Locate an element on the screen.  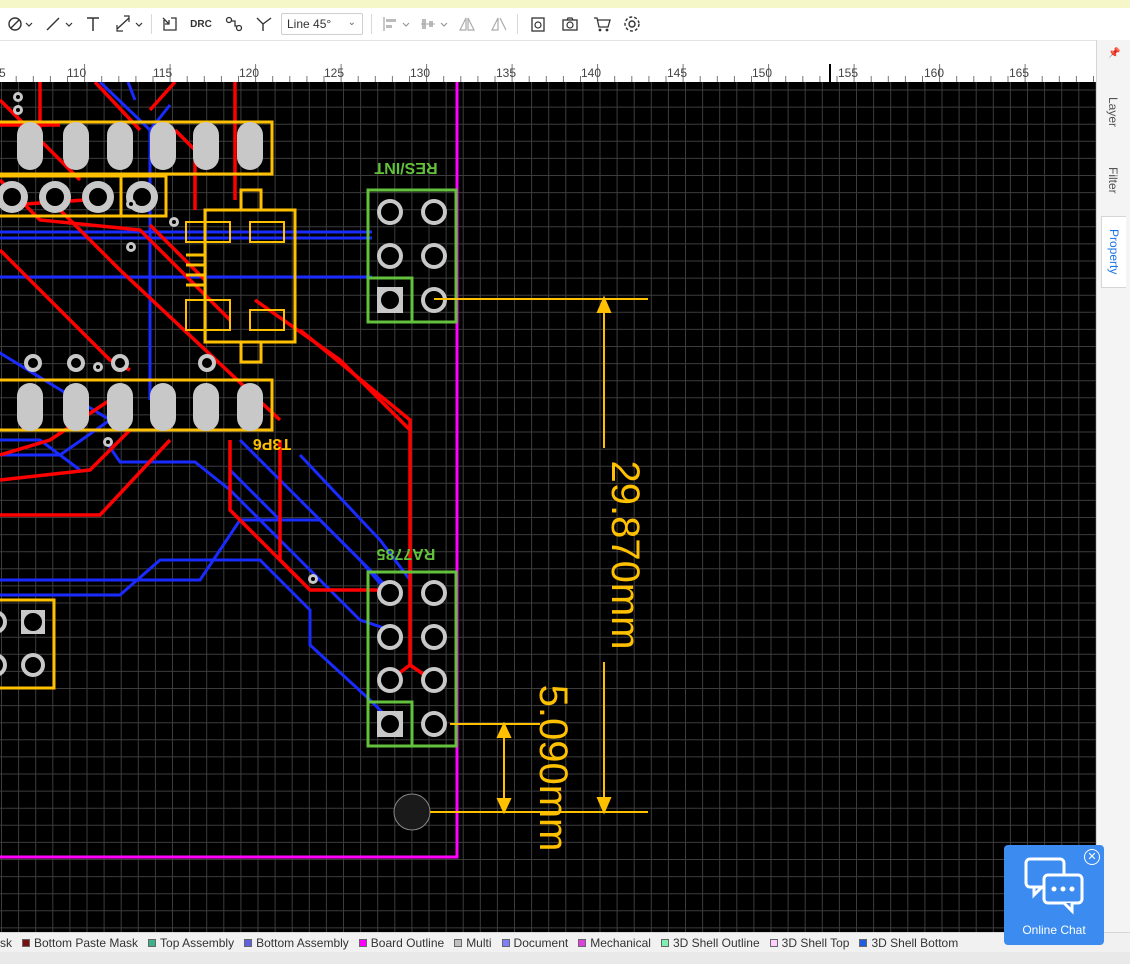
ruler-label: 145 is located at coordinates (677, 73).